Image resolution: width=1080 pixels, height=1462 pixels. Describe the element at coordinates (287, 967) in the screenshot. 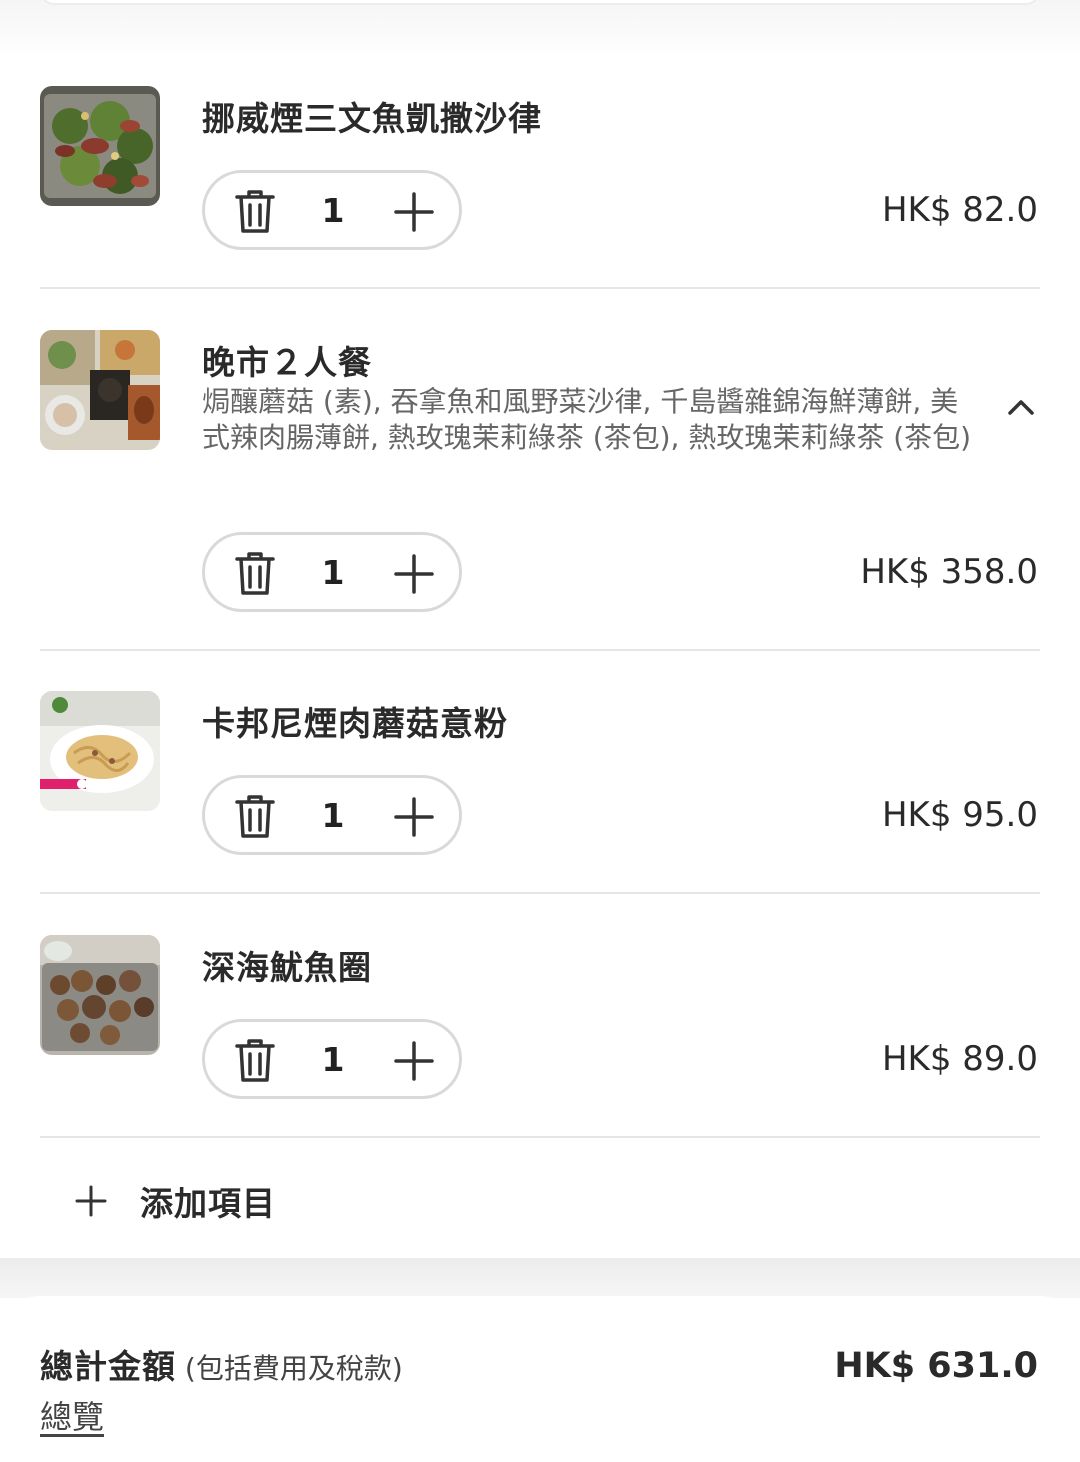

I see `item-name: 深海魷魚圈` at that location.